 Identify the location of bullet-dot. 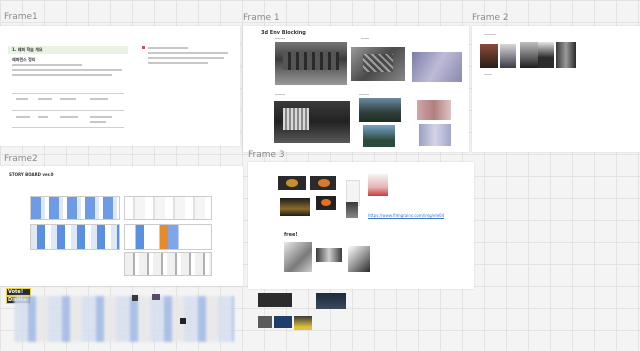
(143, 47).